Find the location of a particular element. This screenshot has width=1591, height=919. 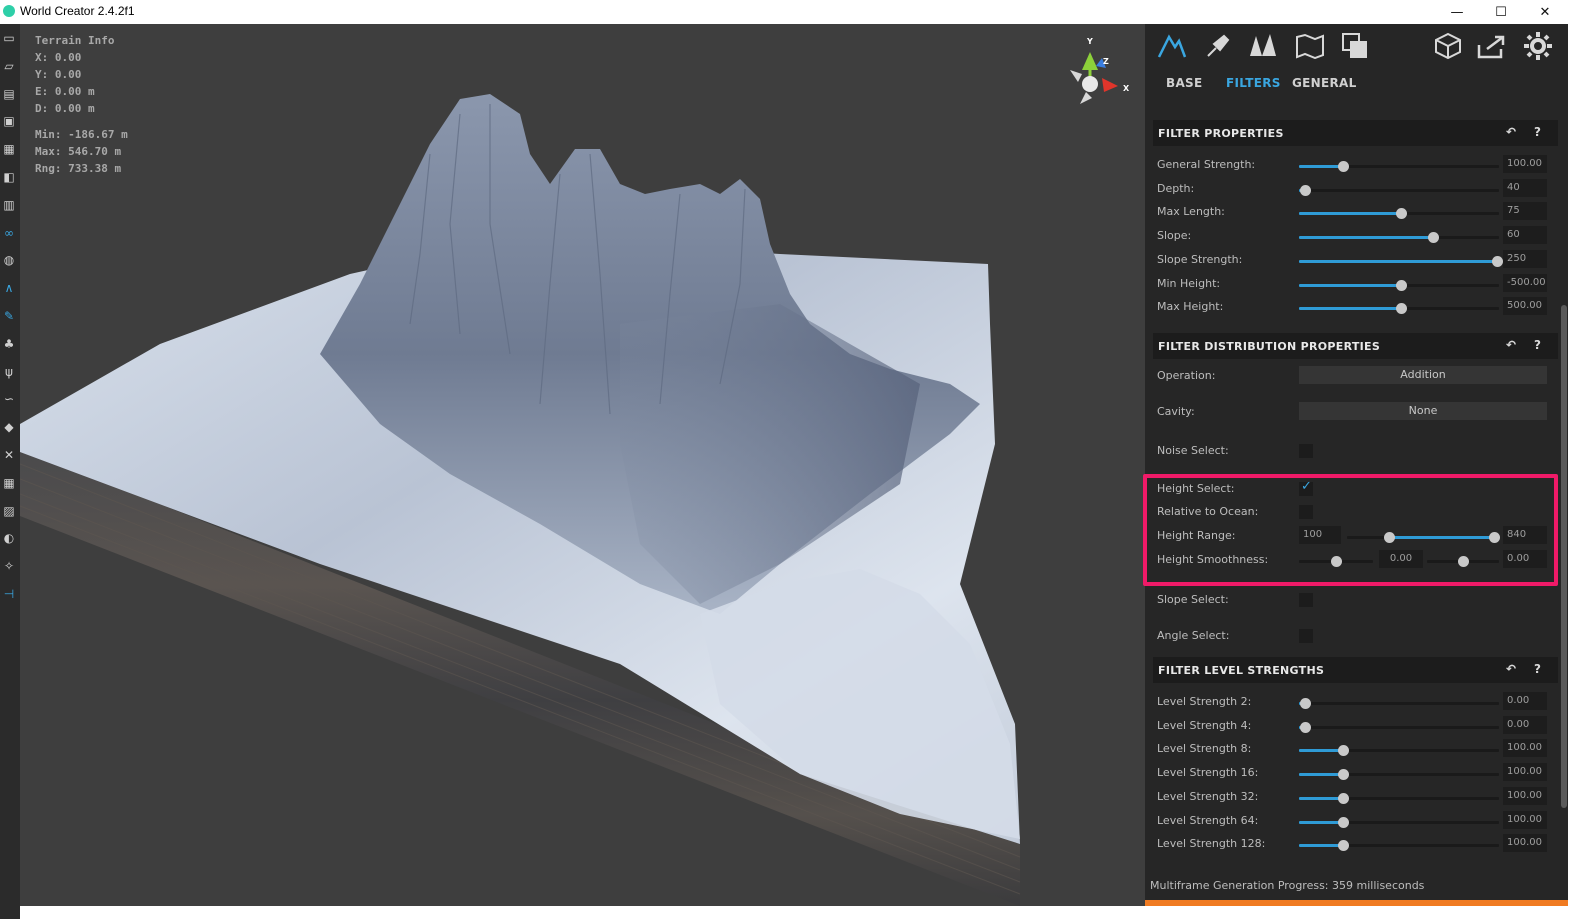

filter-properties-undo-icon: ↶ is located at coordinates (1511, 132).